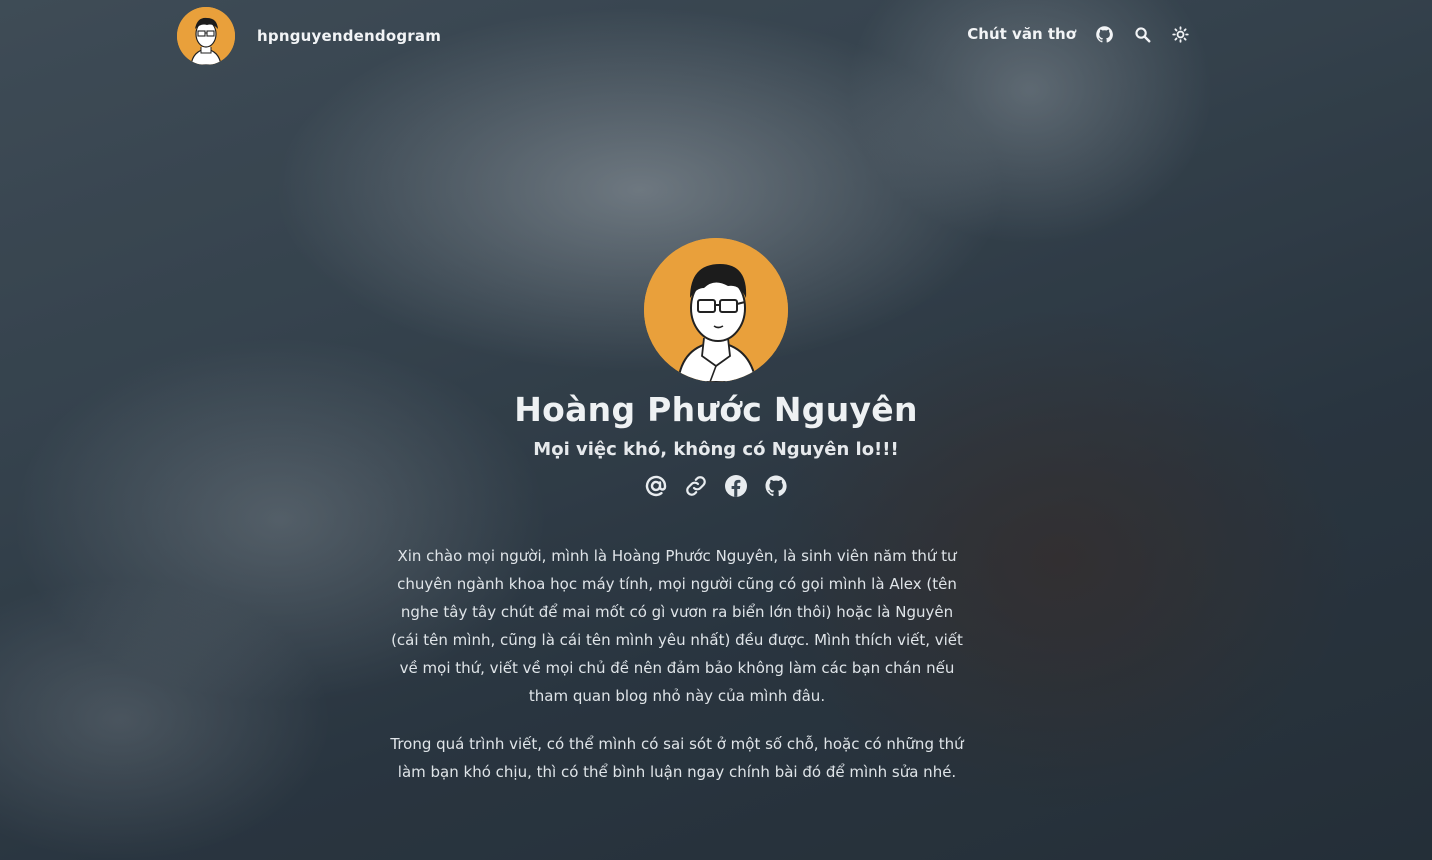  Describe the element at coordinates (716, 486) in the screenshot. I see `social-links` at that location.